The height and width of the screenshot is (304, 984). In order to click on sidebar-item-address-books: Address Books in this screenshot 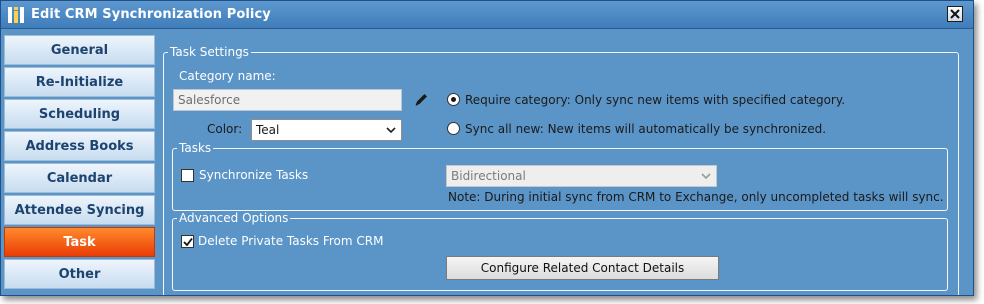, I will do `click(79, 146)`.